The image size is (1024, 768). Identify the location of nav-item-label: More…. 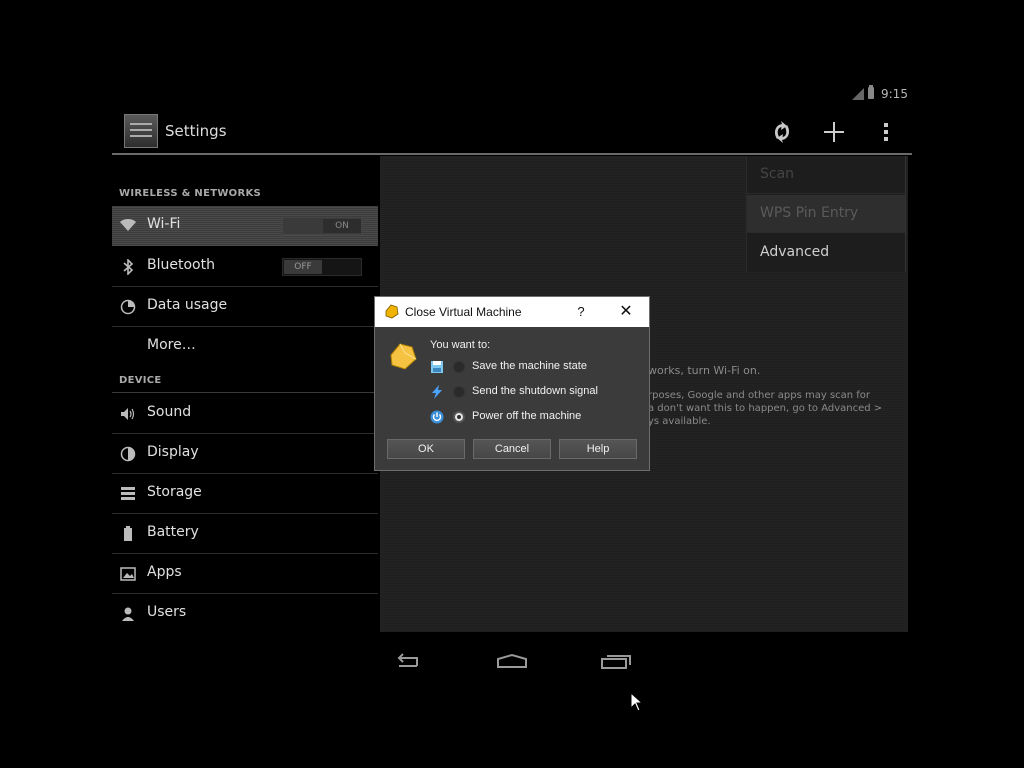
(171, 345).